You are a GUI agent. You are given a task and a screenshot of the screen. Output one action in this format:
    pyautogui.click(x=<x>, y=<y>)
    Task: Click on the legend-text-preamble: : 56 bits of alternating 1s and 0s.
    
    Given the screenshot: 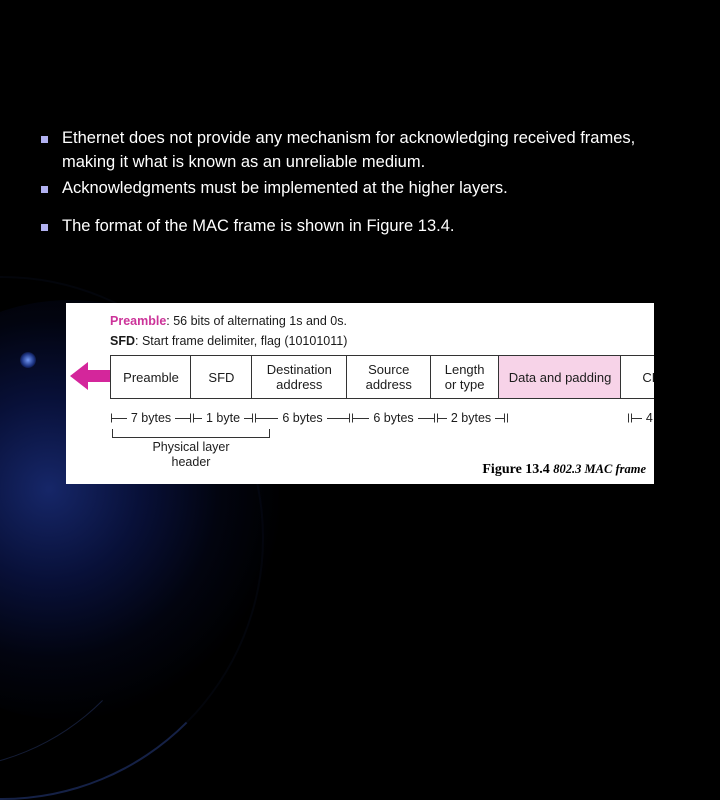 What is the action you would take?
    pyautogui.click(x=256, y=321)
    